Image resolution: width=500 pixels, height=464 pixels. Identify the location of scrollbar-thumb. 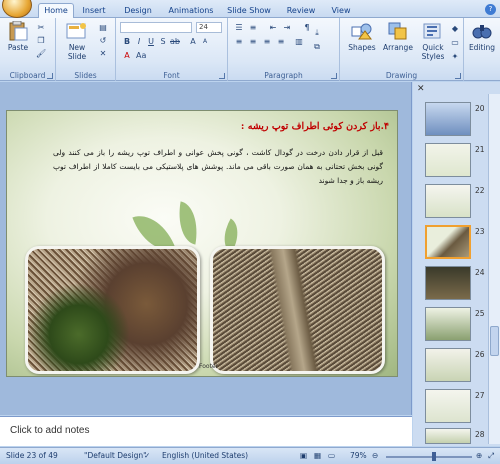
(494, 341).